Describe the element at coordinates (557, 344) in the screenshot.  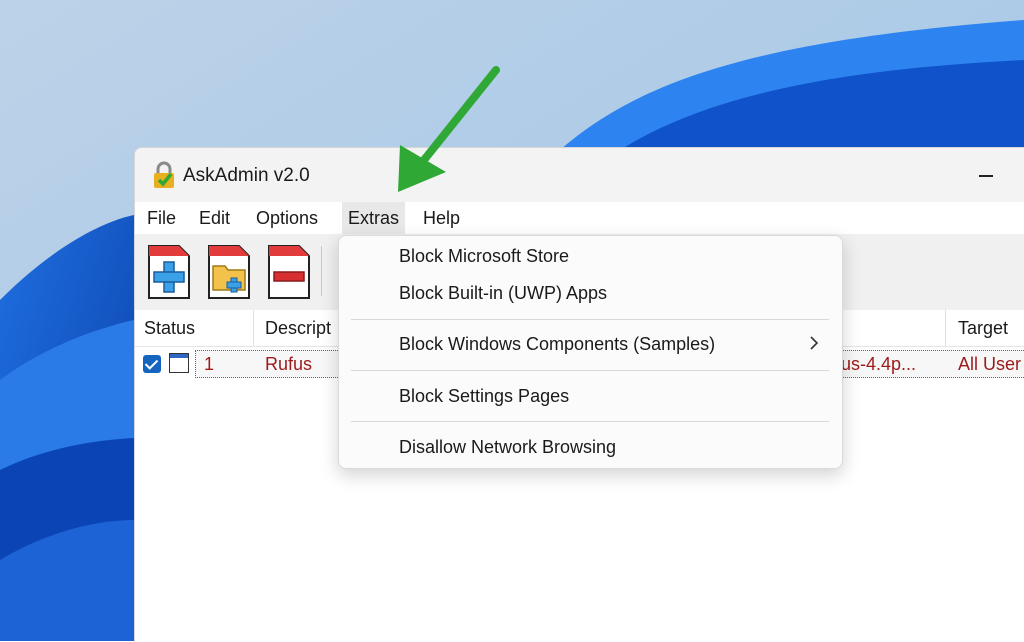
I see `menu-item-block-windows-components: Block Windows Components (Samples)` at that location.